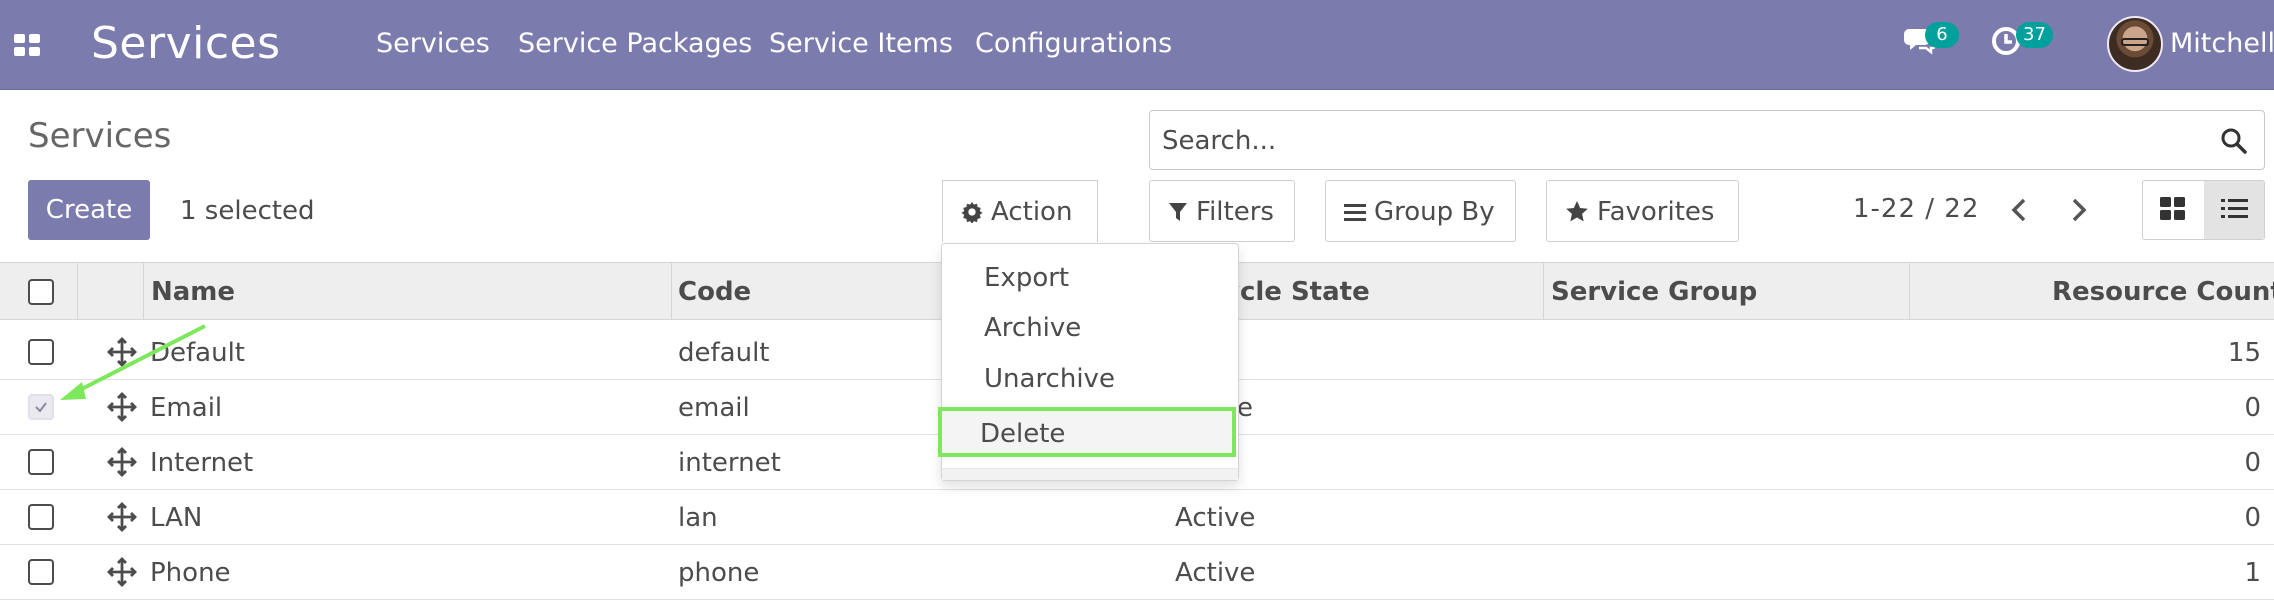 The height and width of the screenshot is (602, 2274). What do you see at coordinates (197, 353) in the screenshot?
I see `cell-name: Default` at bounding box center [197, 353].